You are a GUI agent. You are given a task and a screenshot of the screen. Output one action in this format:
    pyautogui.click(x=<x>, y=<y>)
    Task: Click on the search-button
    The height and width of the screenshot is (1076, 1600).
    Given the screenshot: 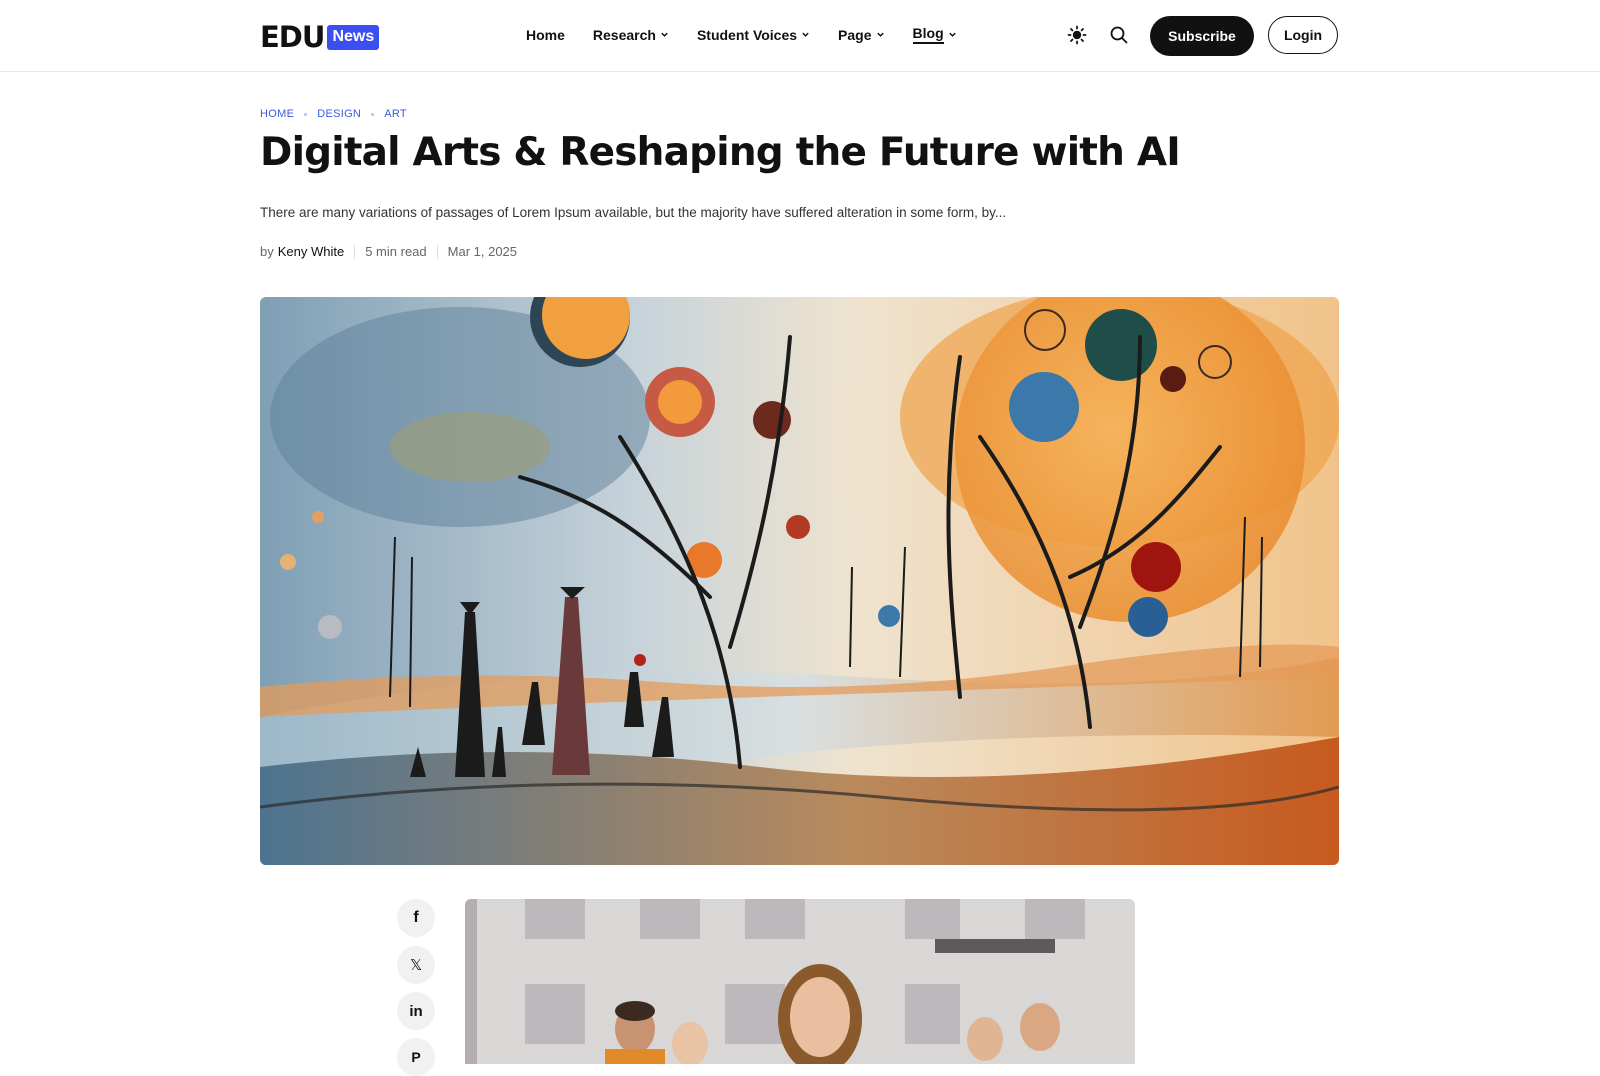 What is the action you would take?
    pyautogui.click(x=1119, y=35)
    